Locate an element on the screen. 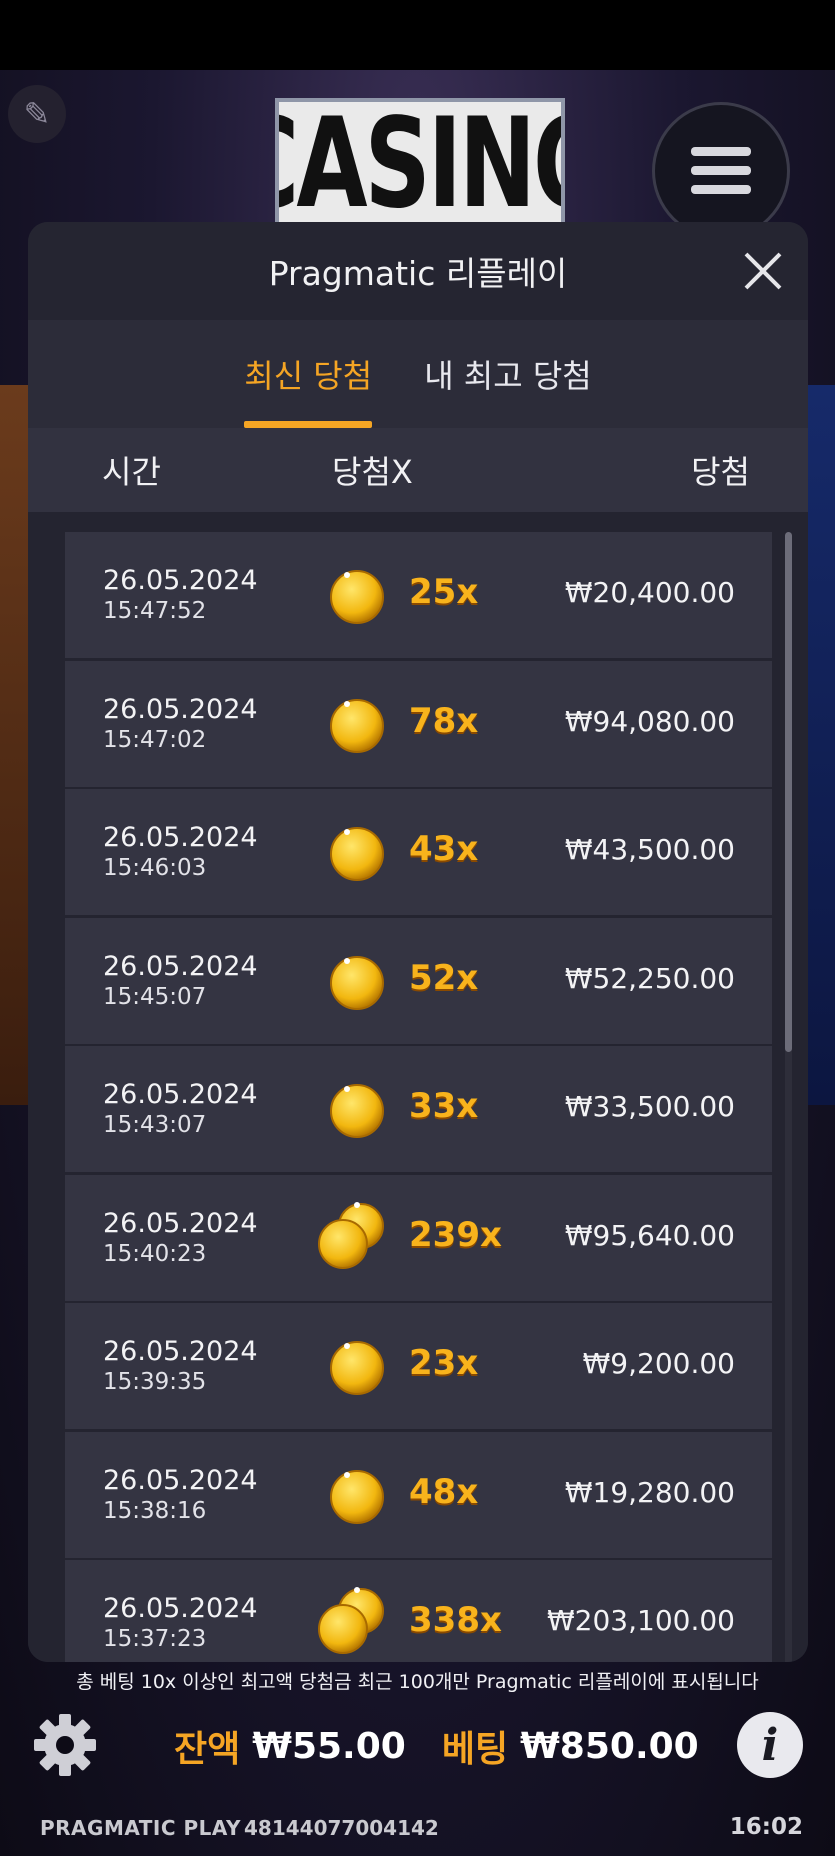 The width and height of the screenshot is (835, 1856). status-bar: PRAGMATIC PLAY 48144077004142 16:02 is located at coordinates (417, 1828).